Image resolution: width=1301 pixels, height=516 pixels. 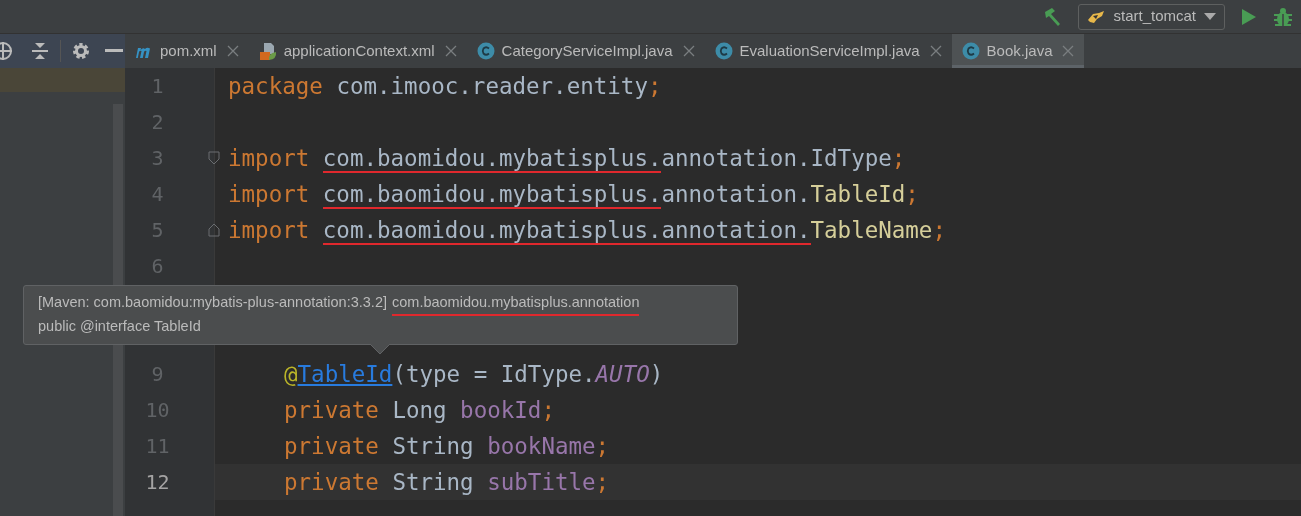 What do you see at coordinates (1018, 51) in the screenshot?
I see `editor-tab: Book.java` at bounding box center [1018, 51].